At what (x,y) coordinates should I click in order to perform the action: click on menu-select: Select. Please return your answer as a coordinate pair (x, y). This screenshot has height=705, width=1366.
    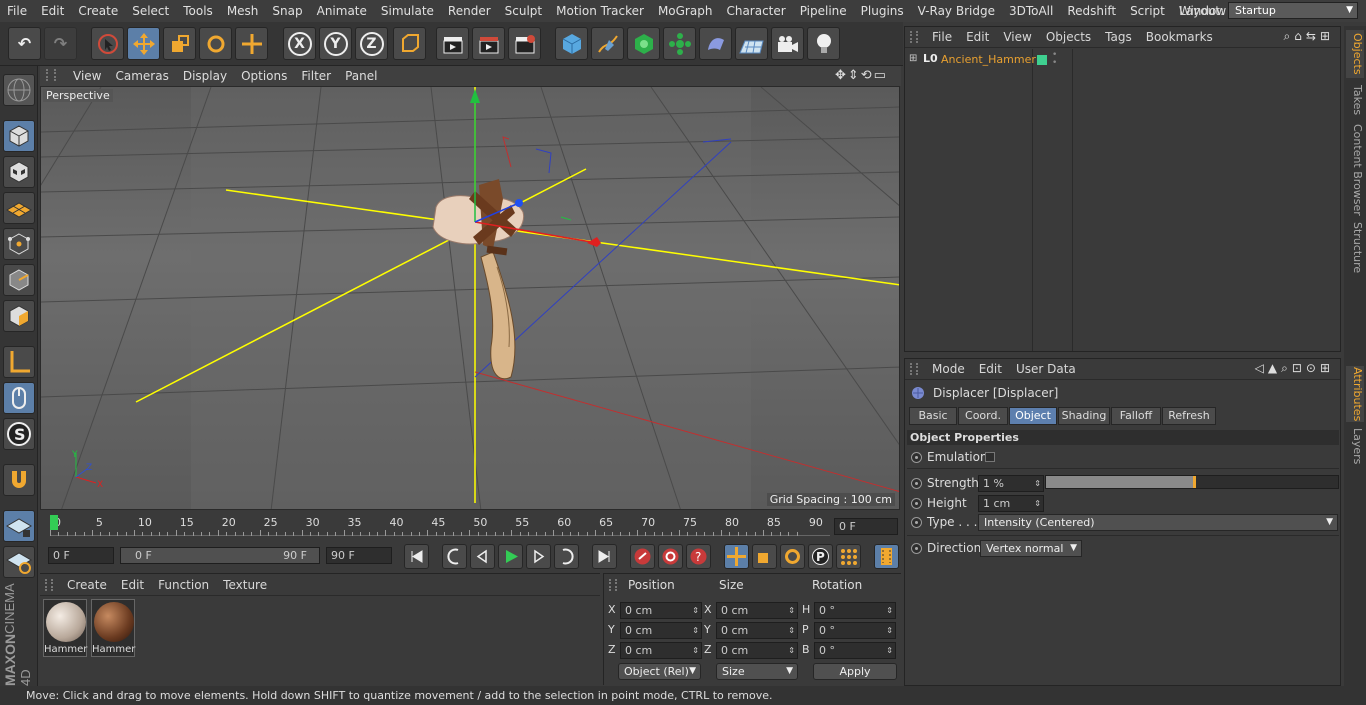
    Looking at the image, I should click on (150, 11).